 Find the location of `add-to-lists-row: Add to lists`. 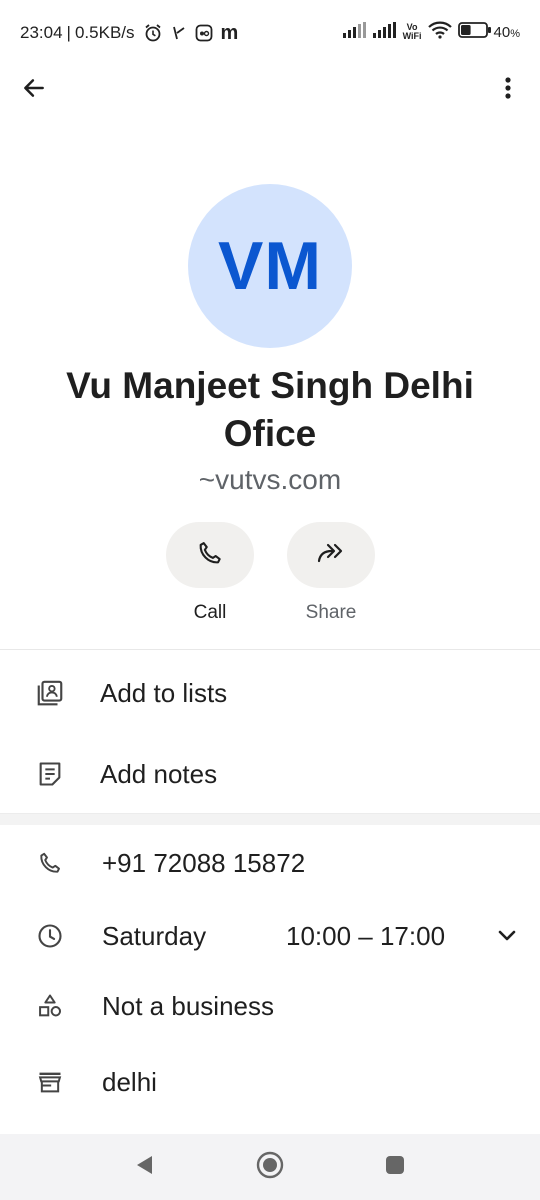

add-to-lists-row: Add to lists is located at coordinates (270, 693).